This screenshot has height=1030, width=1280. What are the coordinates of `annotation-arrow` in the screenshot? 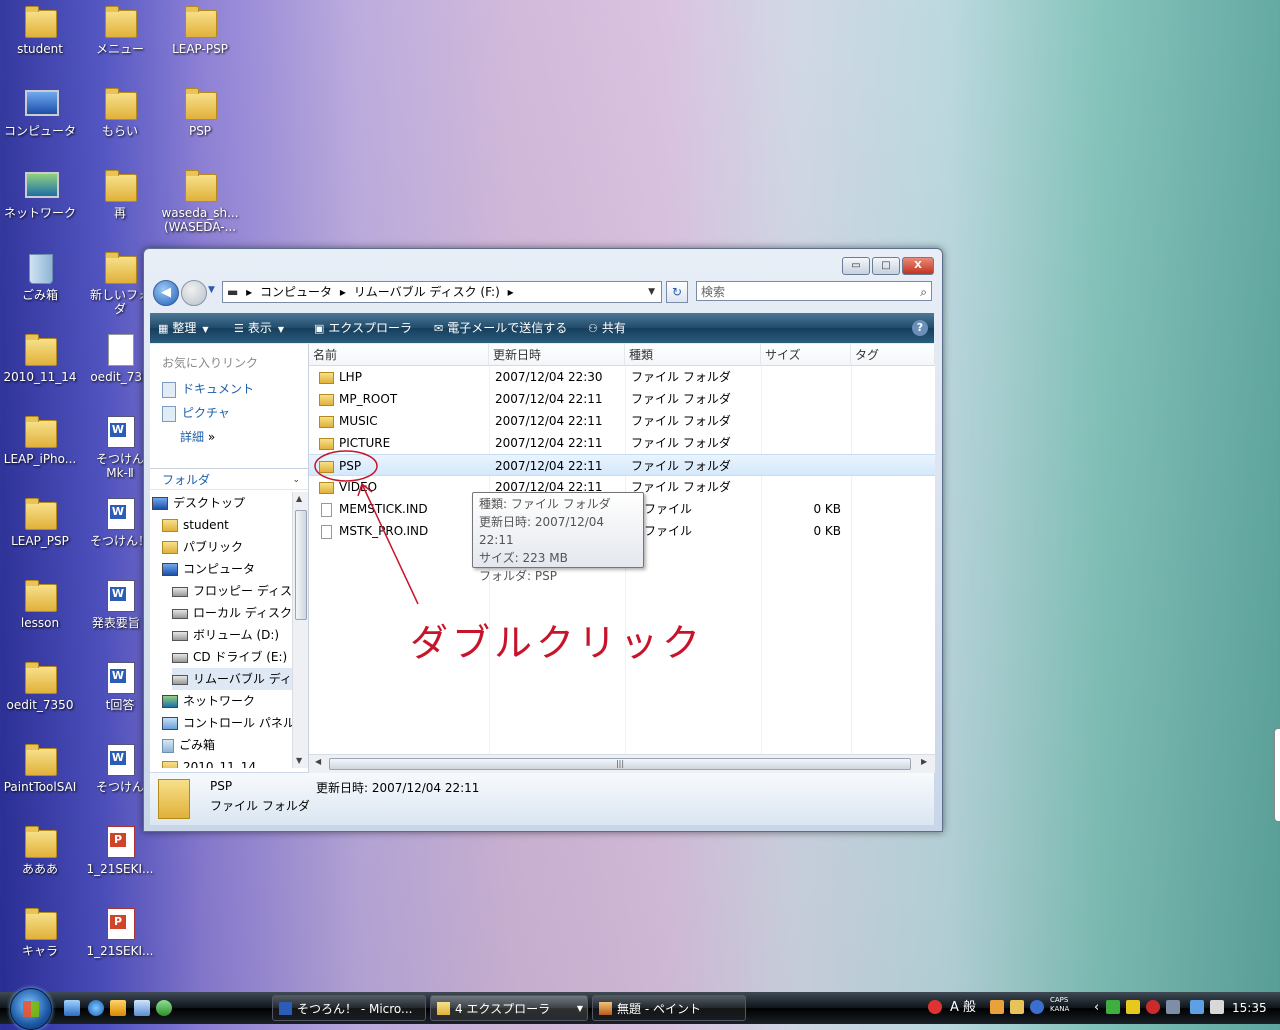 It's located at (390, 544).